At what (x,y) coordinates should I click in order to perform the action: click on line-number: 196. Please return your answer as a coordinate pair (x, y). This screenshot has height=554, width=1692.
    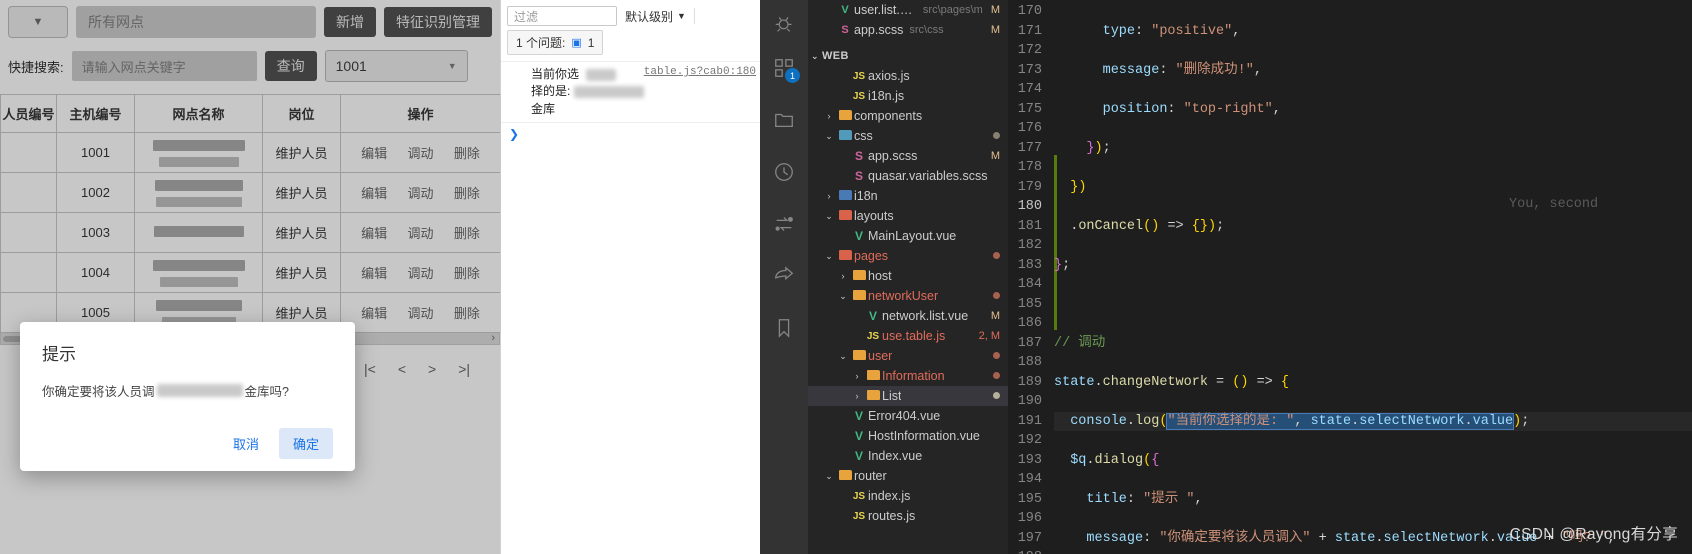
    Looking at the image, I should click on (1029, 518).